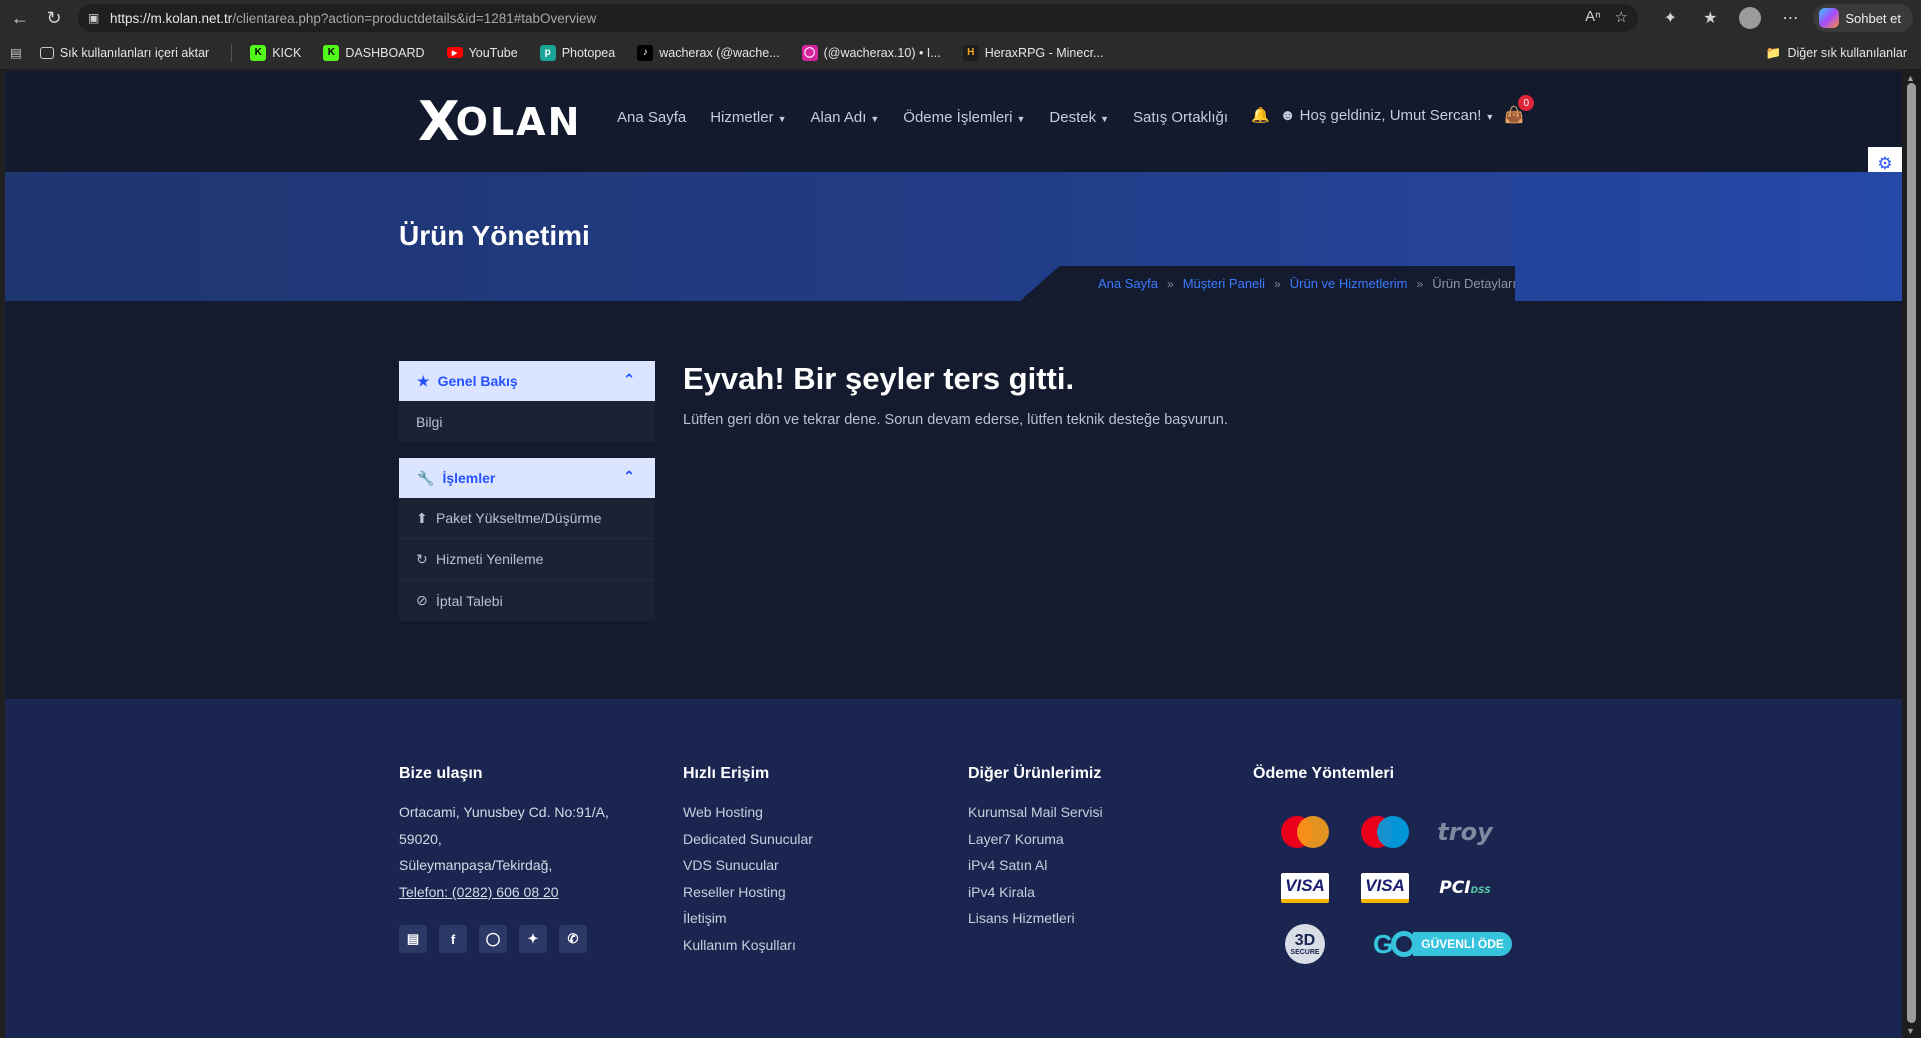  Describe the element at coordinates (1465, 832) in the screenshot. I see `troy-icon: troy` at that location.